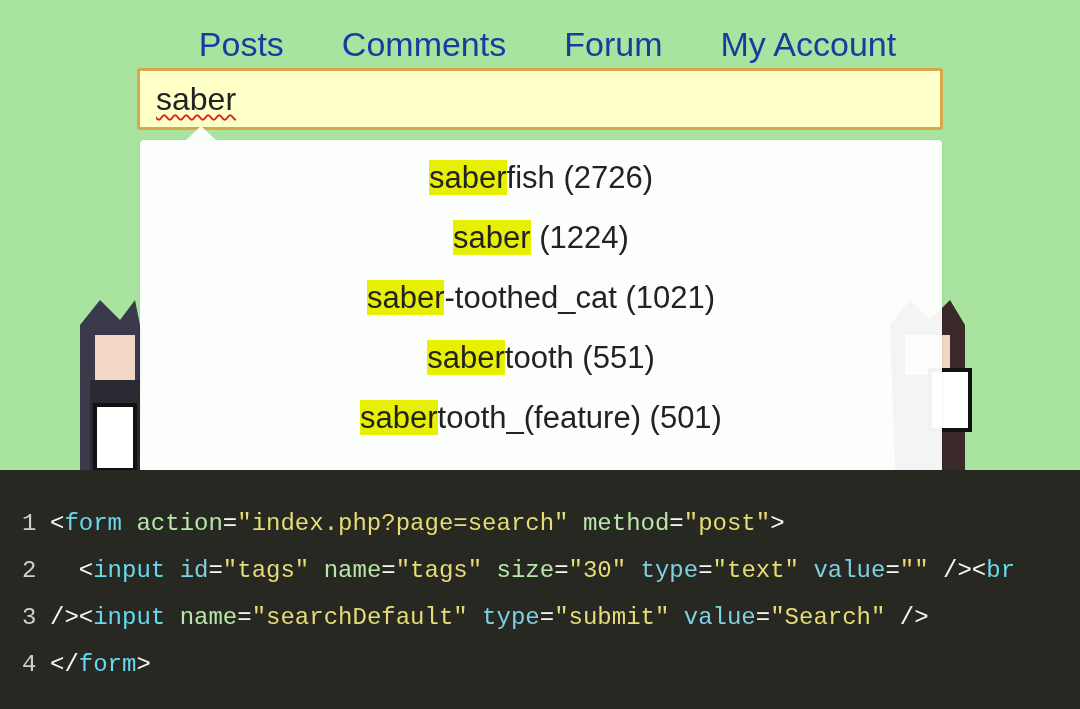 The width and height of the screenshot is (1080, 709). Describe the element at coordinates (29, 524) in the screenshot. I see `line-number: 1` at that location.